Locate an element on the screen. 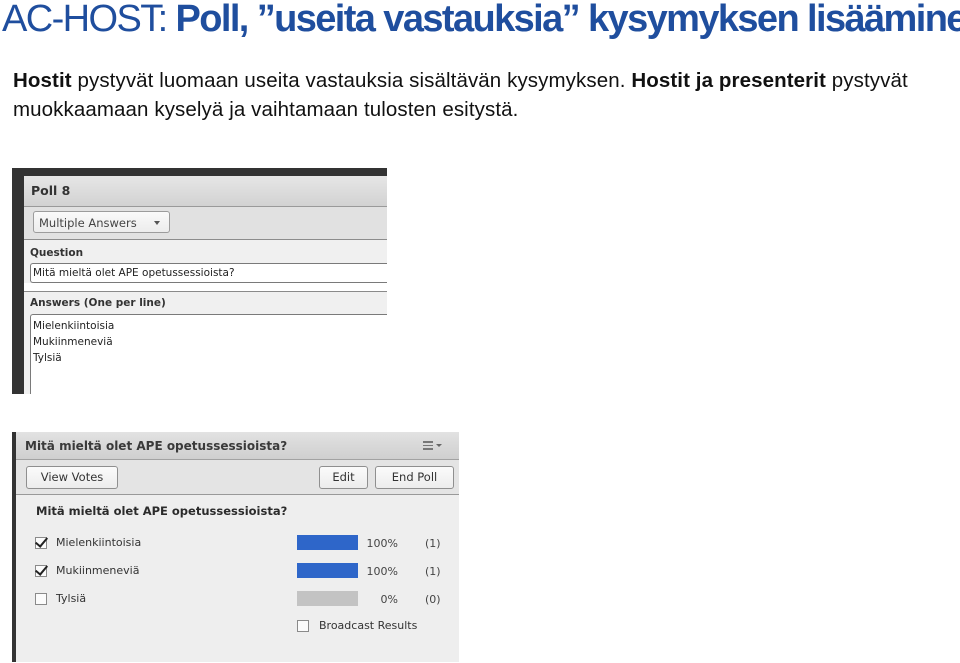 Image resolution: width=960 pixels, height=663 pixels. question-label: Question is located at coordinates (57, 253).